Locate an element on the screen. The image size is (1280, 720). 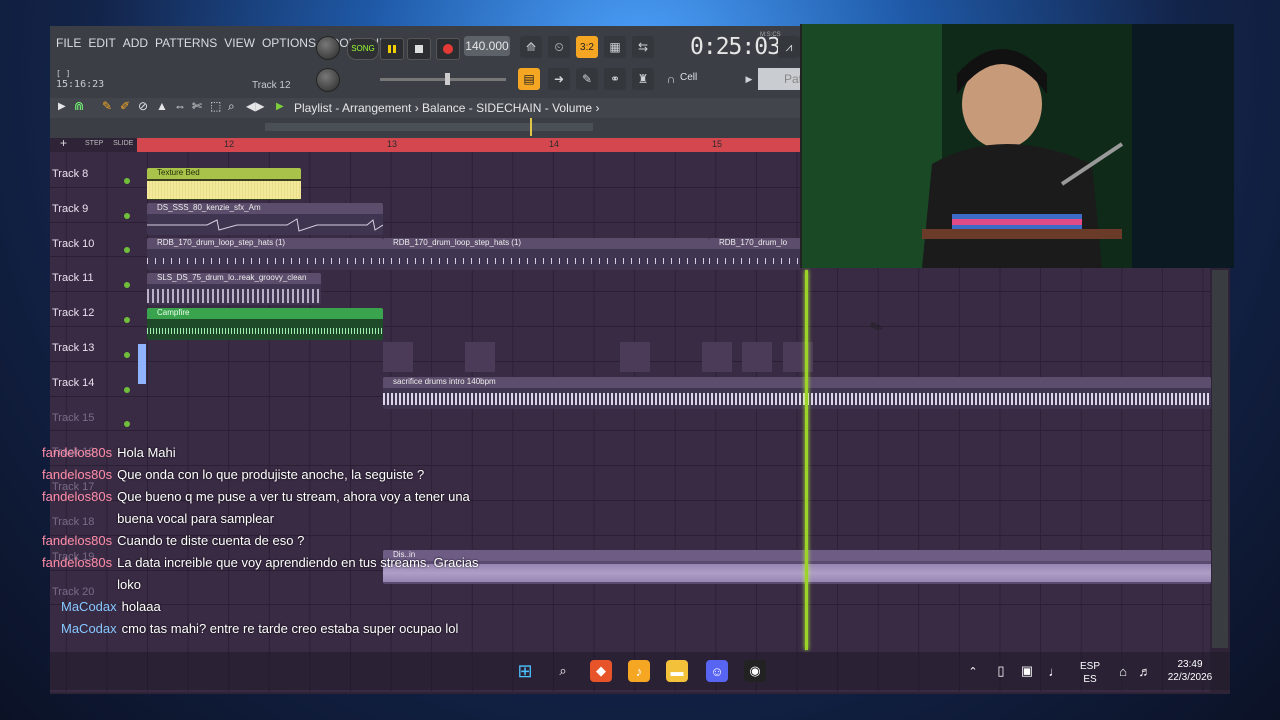
fl-studio-icon: ♪ is located at coordinates (639, 671).